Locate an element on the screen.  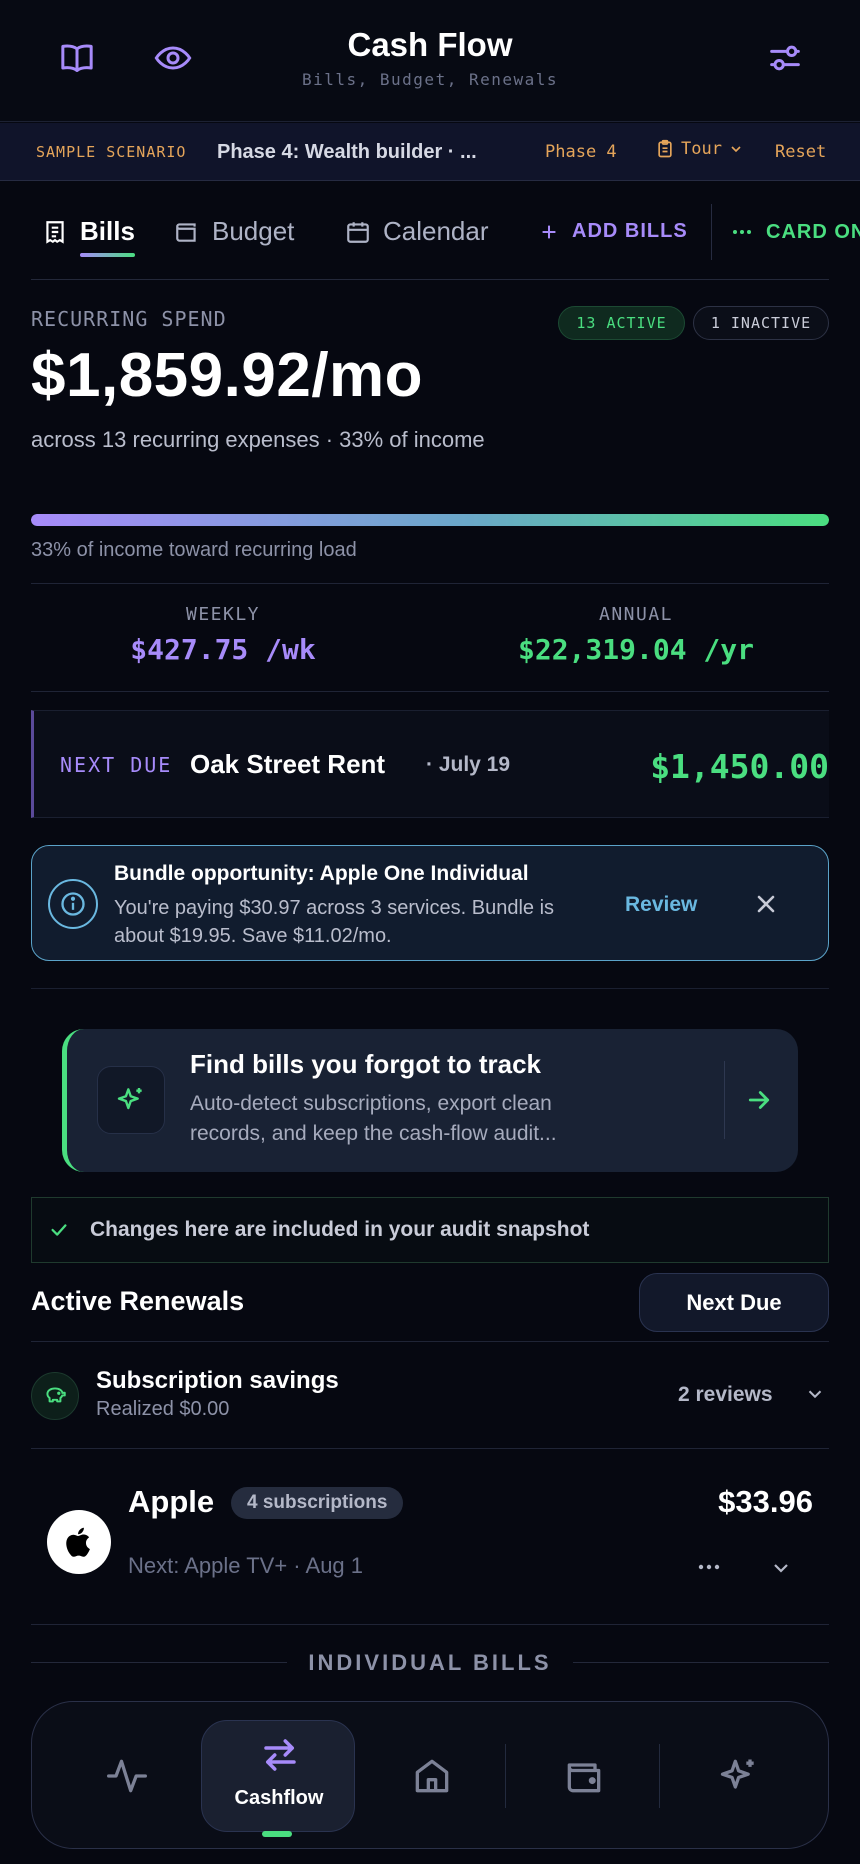
nav-cashflow: Cashflow is located at coordinates (278, 1776).